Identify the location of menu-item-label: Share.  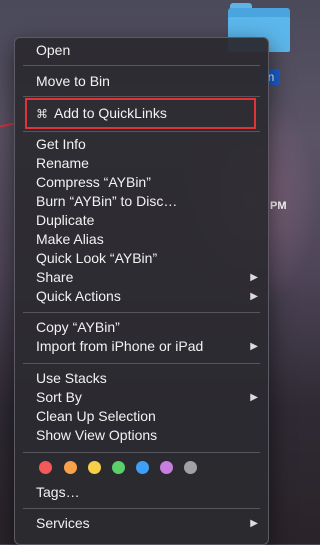
(55, 277).